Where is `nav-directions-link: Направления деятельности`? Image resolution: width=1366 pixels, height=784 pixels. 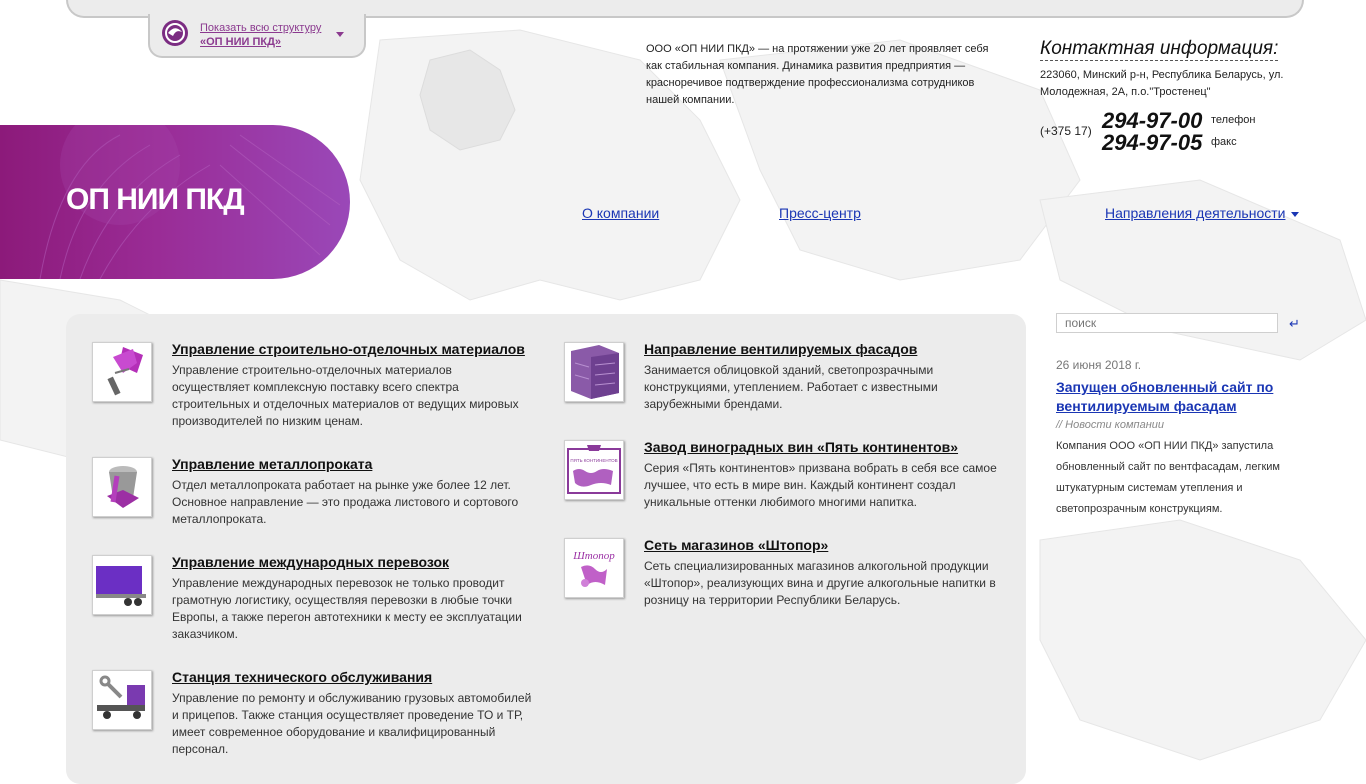
nav-directions-link: Направления деятельности is located at coordinates (1195, 213).